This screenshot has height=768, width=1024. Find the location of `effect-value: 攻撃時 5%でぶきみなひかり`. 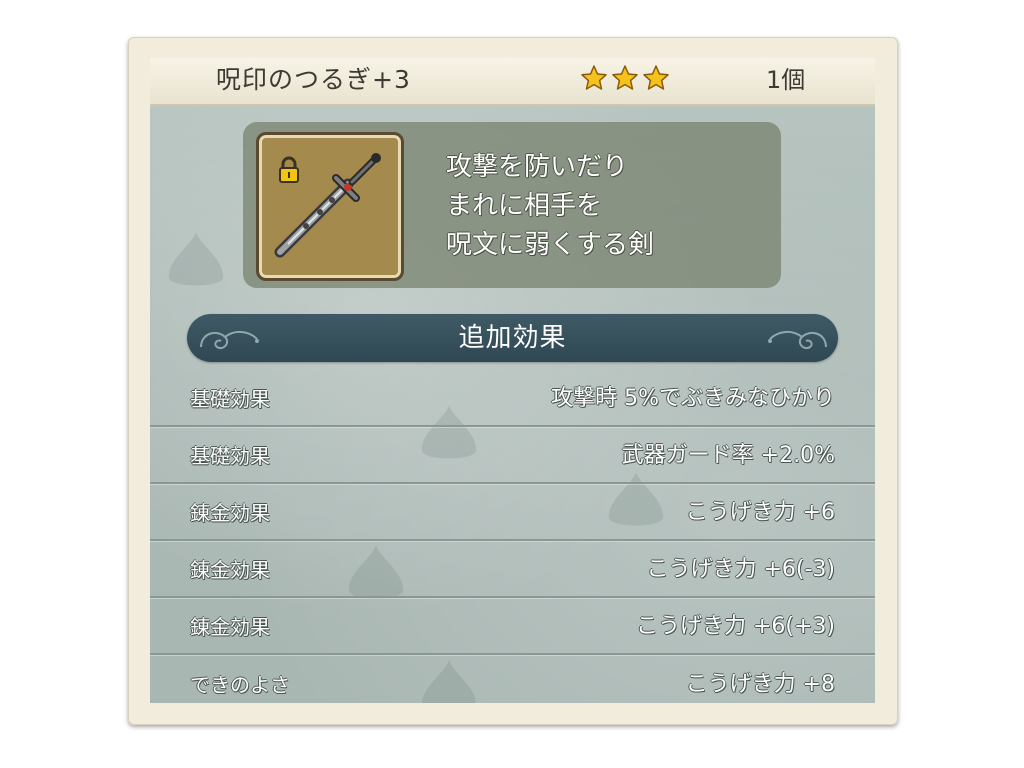

effect-value: 攻撃時 5%でぶきみなひかり is located at coordinates (693, 398).